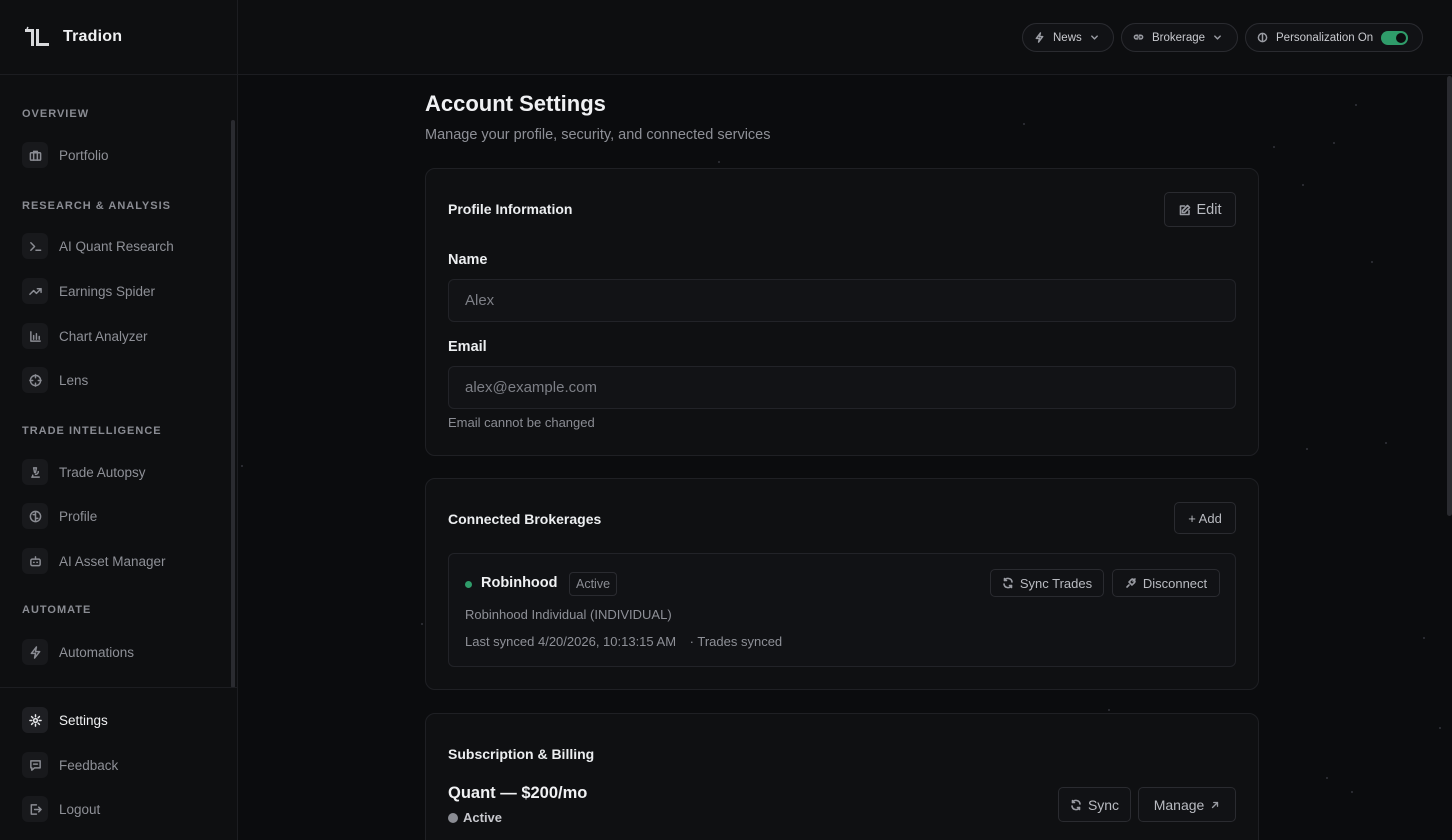 Image resolution: width=1452 pixels, height=840 pixels. Describe the element at coordinates (84, 155) in the screenshot. I see `sidebar-item-label: Portfolio` at that location.